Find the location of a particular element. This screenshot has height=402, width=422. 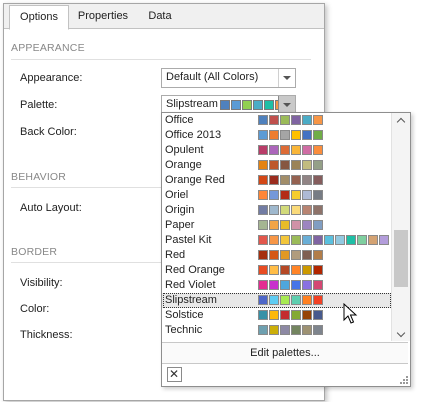

appearance-label: Appearance: is located at coordinates (51, 78).